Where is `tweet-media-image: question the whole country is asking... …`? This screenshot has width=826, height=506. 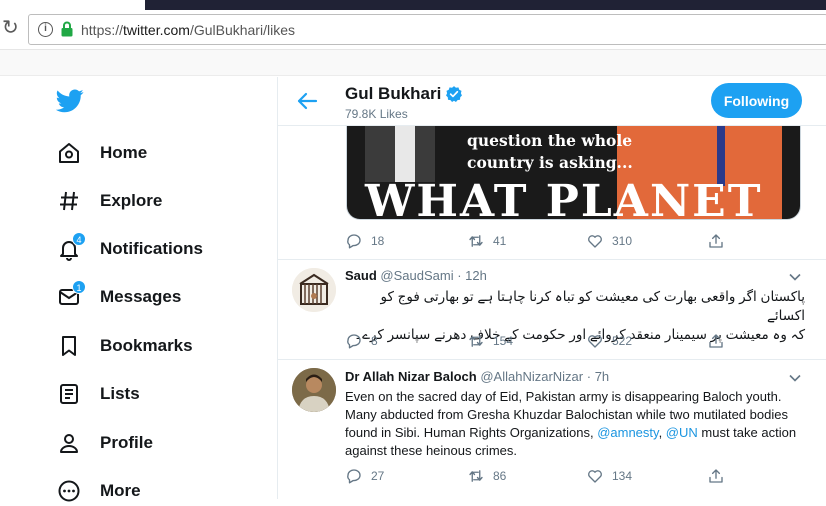
tweet-media-image: question the whole country is asking... … is located at coordinates (573, 173).